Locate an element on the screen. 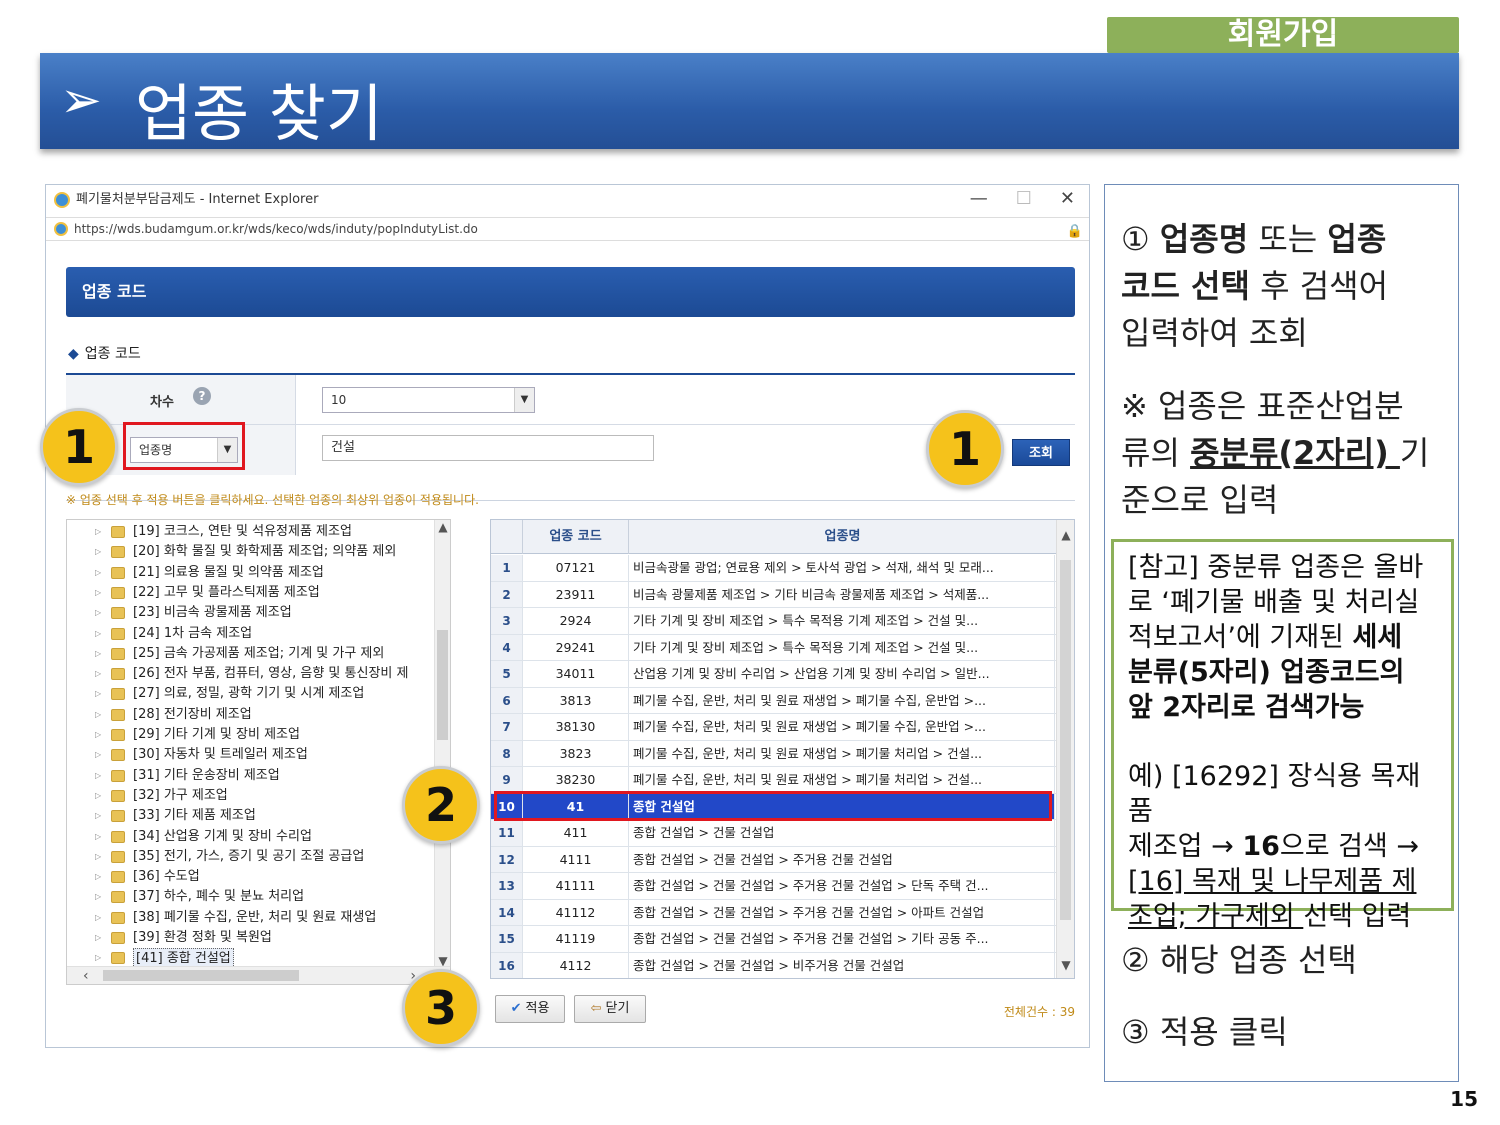 The image size is (1500, 1125). step1-line3: 입력하여 조회 is located at coordinates (1214, 333).